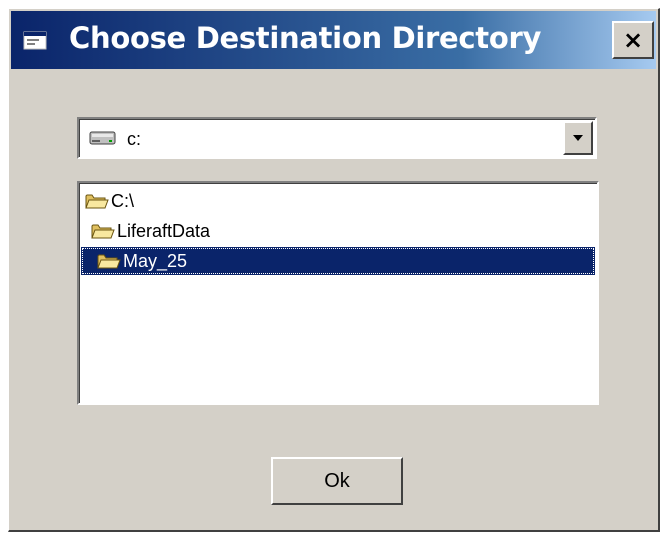 The image size is (670, 537). I want to click on ok-button: Ok, so click(337, 481).